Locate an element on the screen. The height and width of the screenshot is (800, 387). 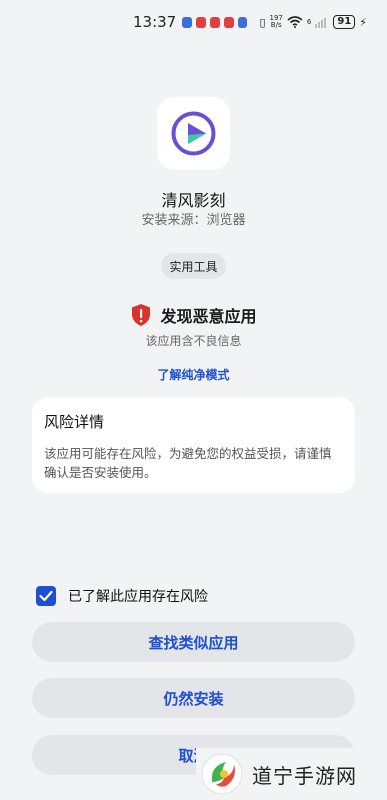
network-speed: 197 B/s is located at coordinates (276, 22).